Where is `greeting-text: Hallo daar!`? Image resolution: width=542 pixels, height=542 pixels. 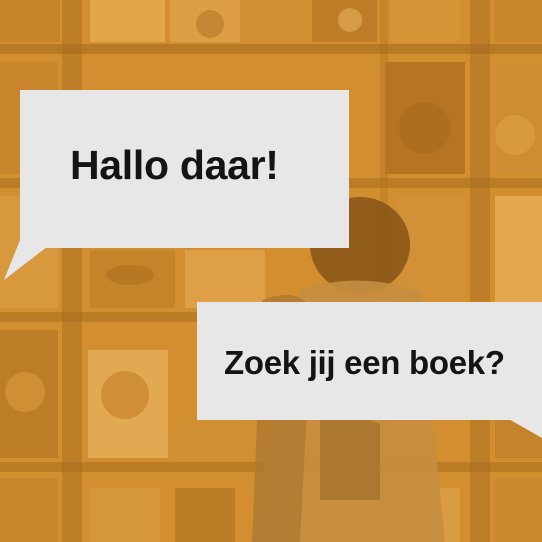
greeting-text: Hallo daar! is located at coordinates (174, 165).